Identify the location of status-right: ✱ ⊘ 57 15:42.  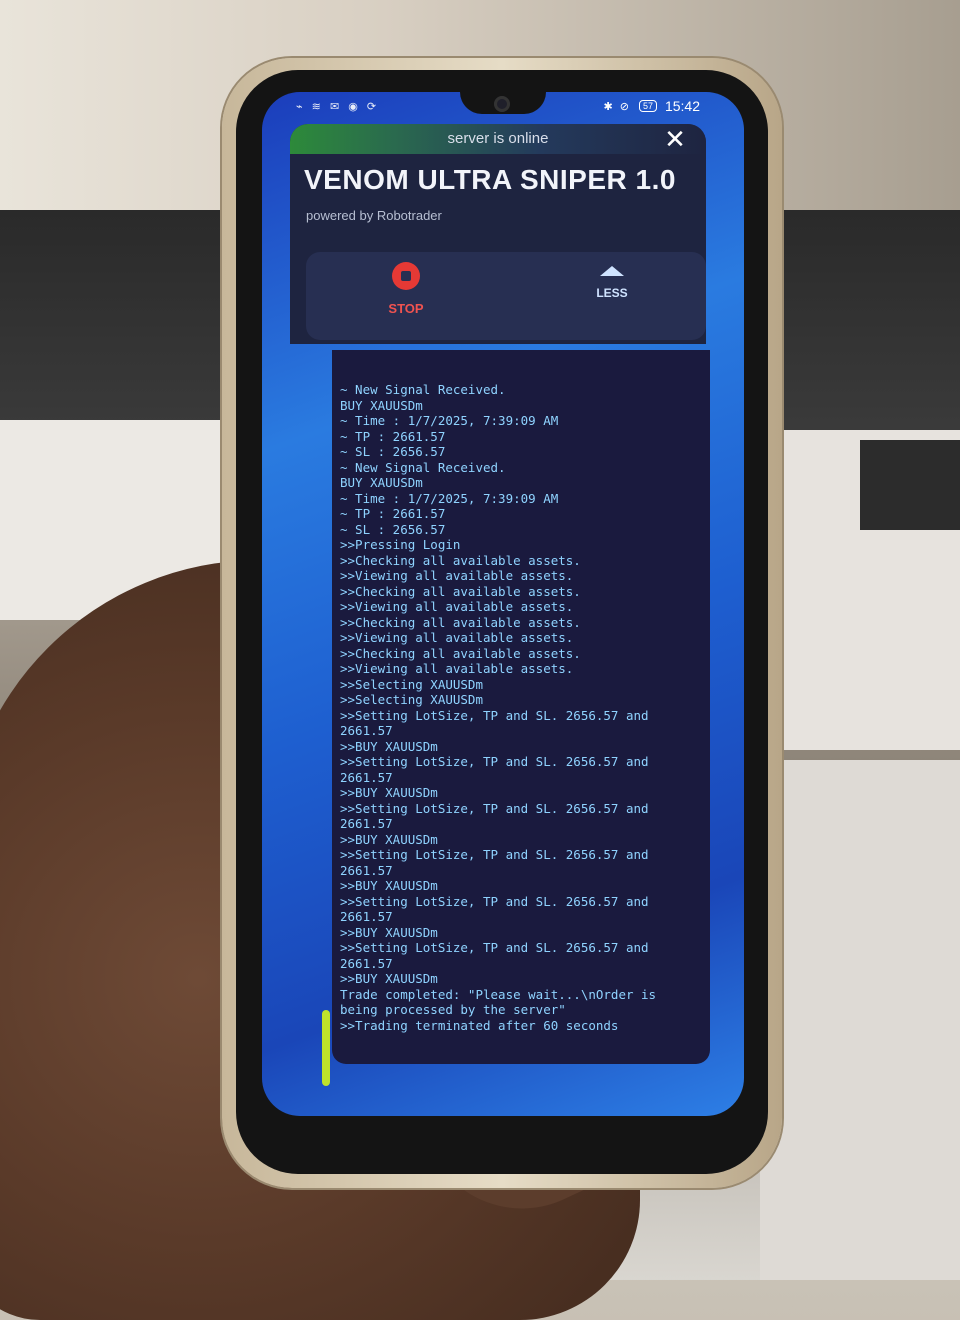
(651, 106).